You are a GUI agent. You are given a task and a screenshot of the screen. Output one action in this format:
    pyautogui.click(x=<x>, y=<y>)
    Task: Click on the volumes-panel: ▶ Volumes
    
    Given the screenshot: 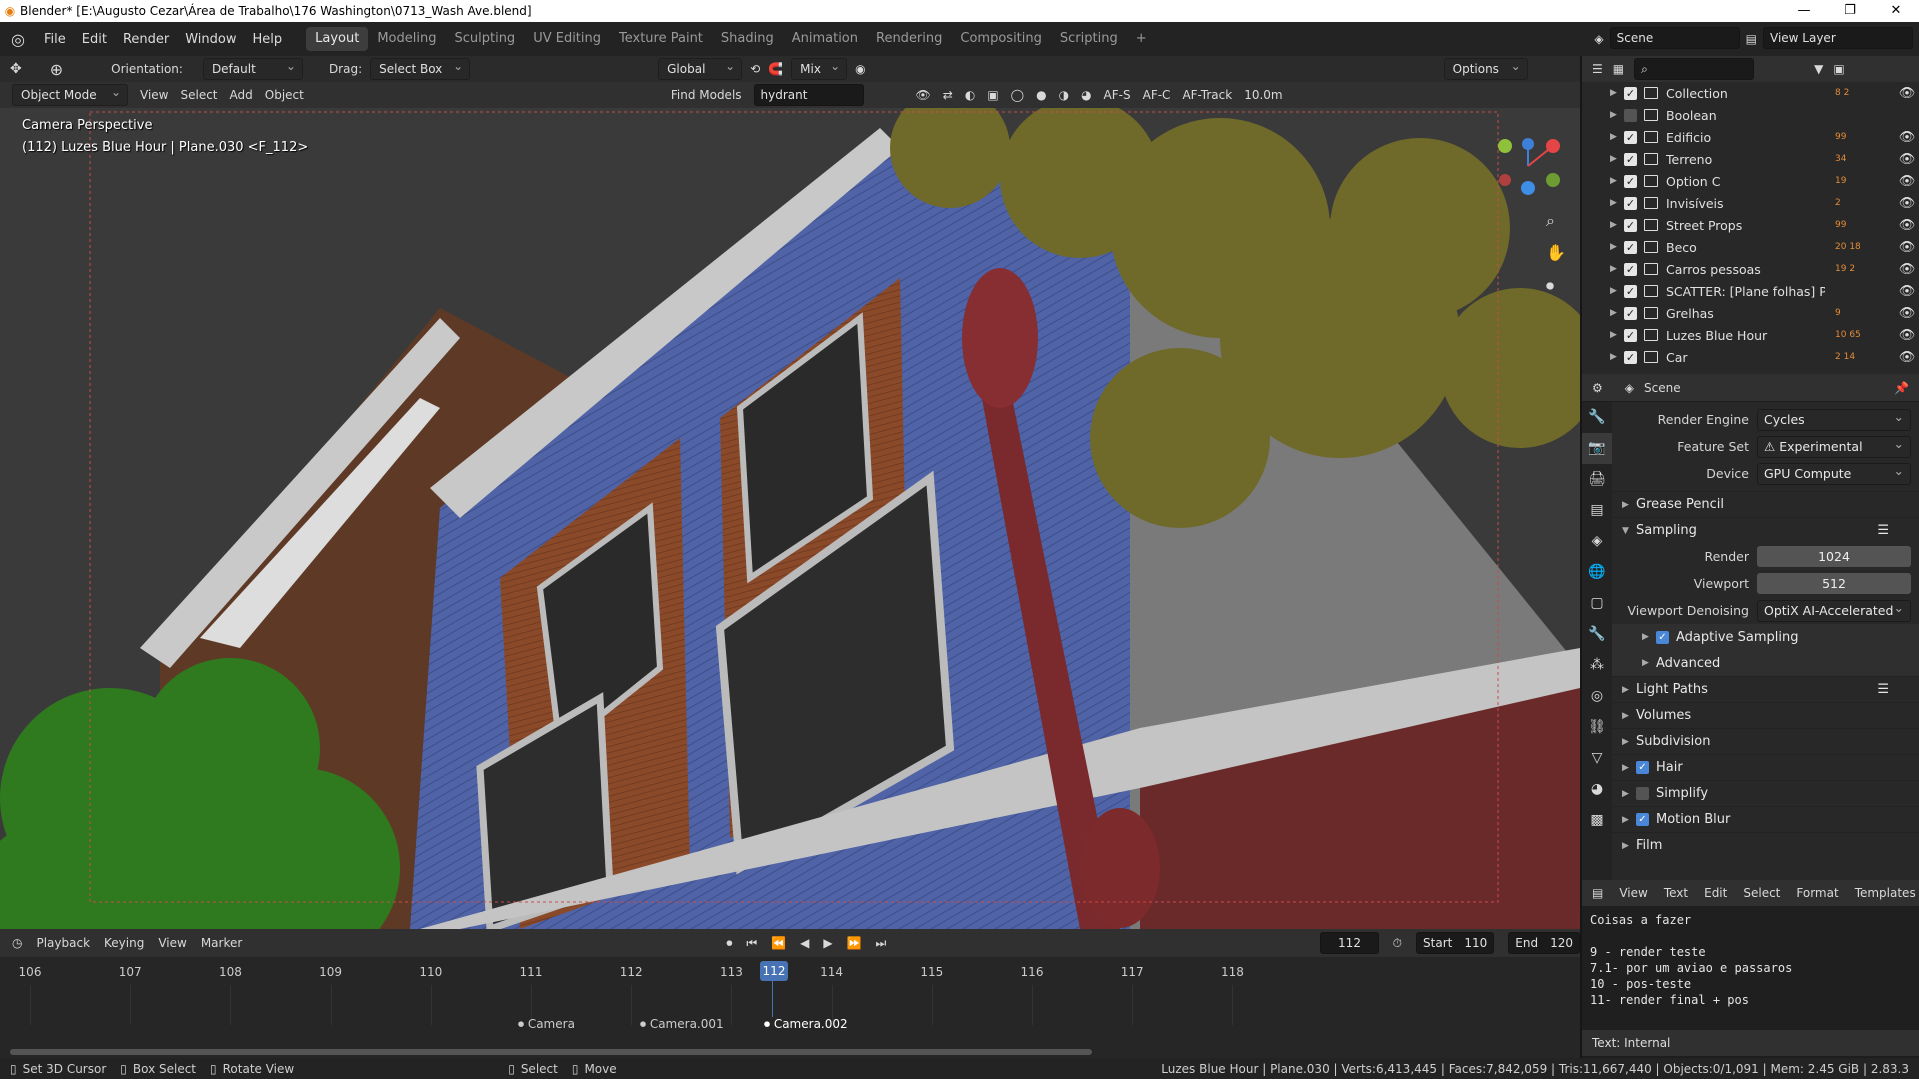 What is the action you would take?
    pyautogui.click(x=1765, y=715)
    